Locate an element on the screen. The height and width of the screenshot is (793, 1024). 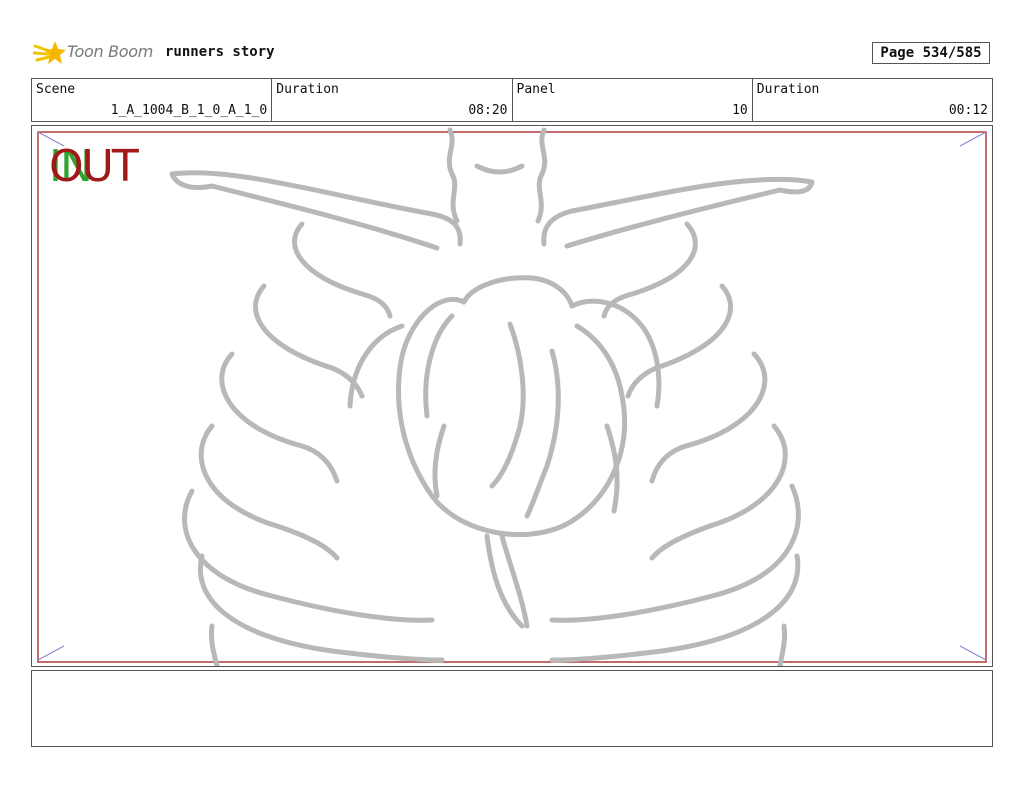
scene-cell: Scene 1_A_1004_B_1_0_A_1_0 is located at coordinates (152, 100).